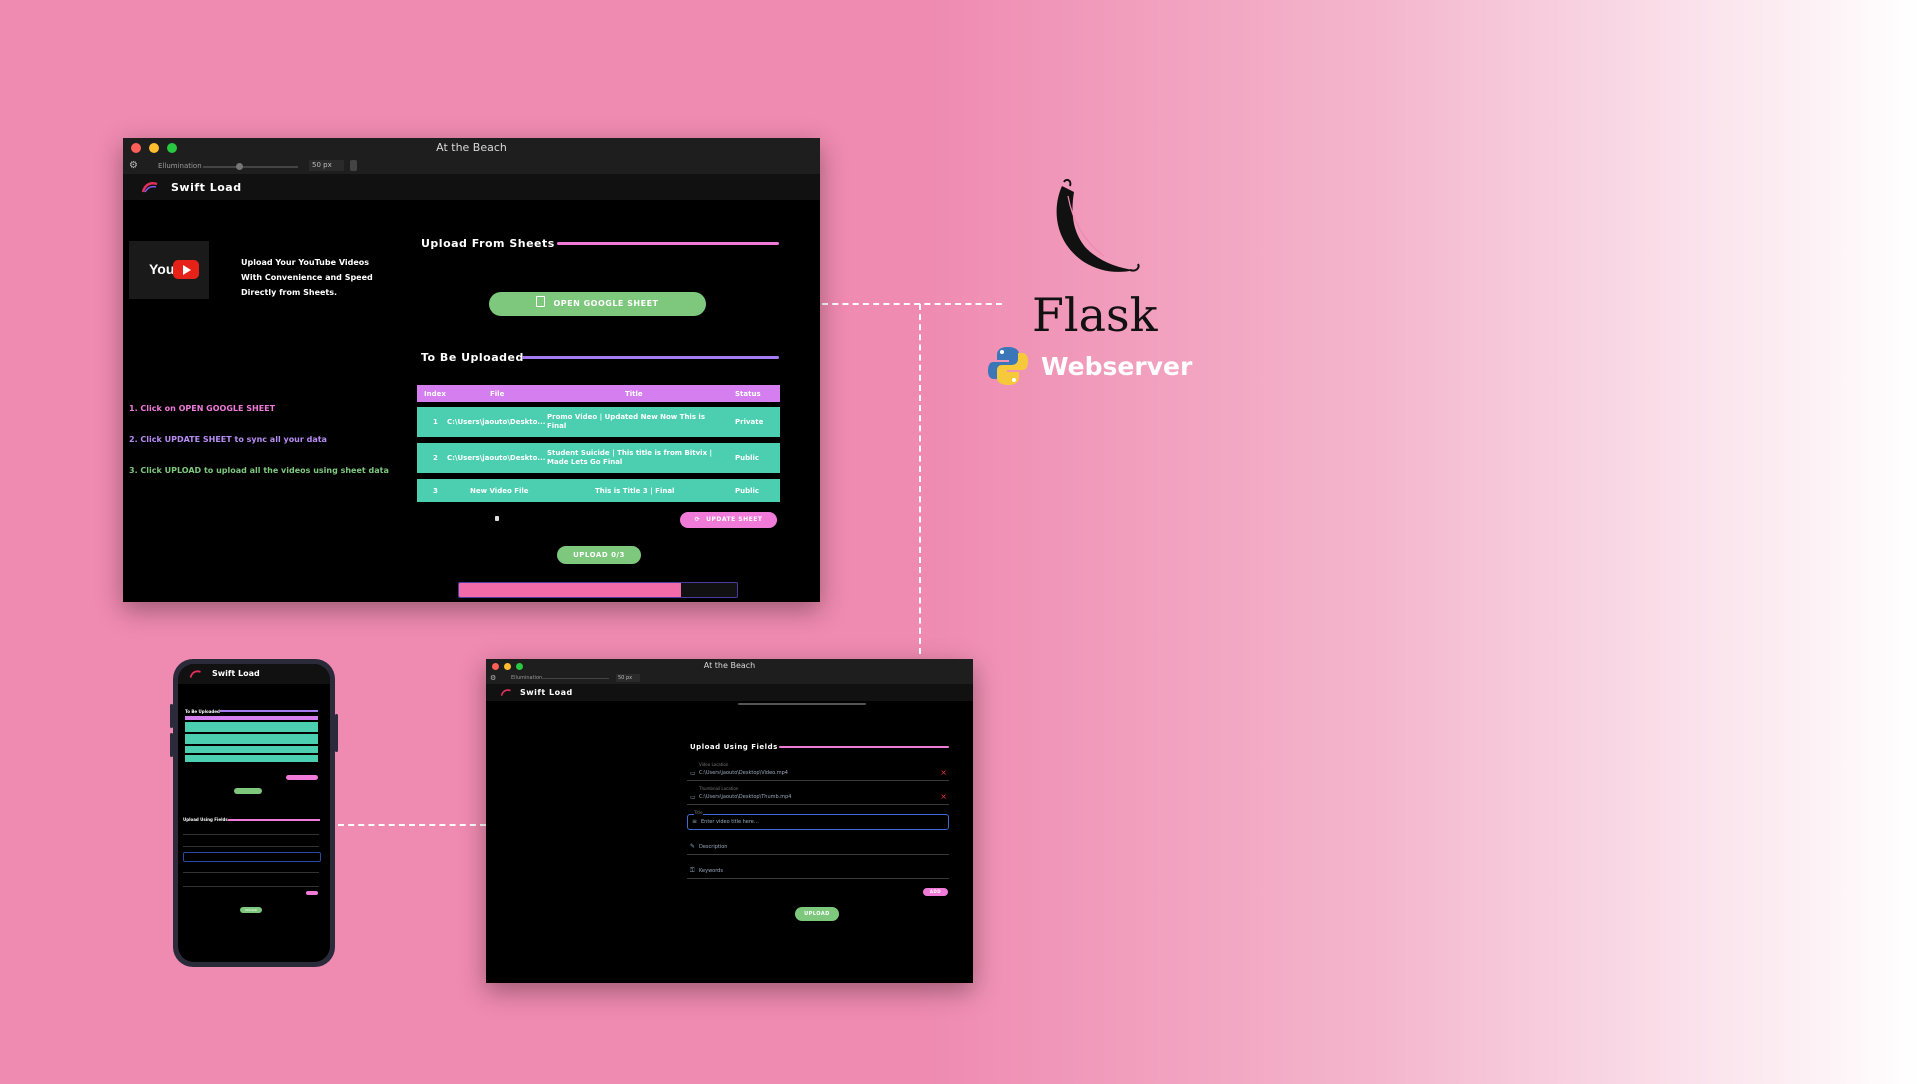  What do you see at coordinates (695, 821) in the screenshot?
I see `title-icon: ≡` at bounding box center [695, 821].